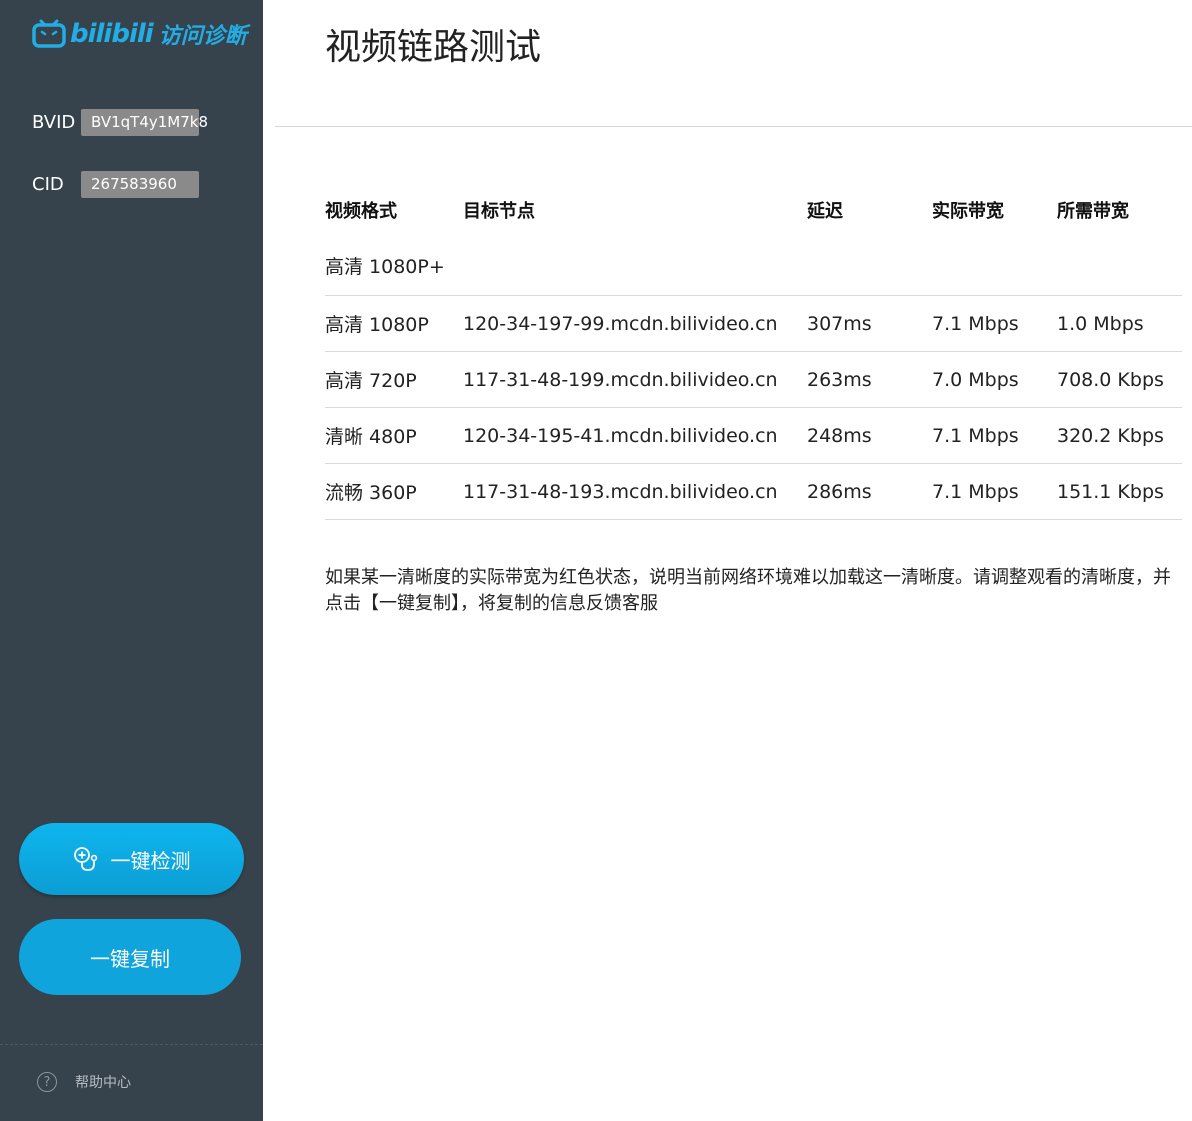 This screenshot has width=1192, height=1121. Describe the element at coordinates (112, 34) in the screenshot. I see `logo-brand-text: bilibili` at that location.